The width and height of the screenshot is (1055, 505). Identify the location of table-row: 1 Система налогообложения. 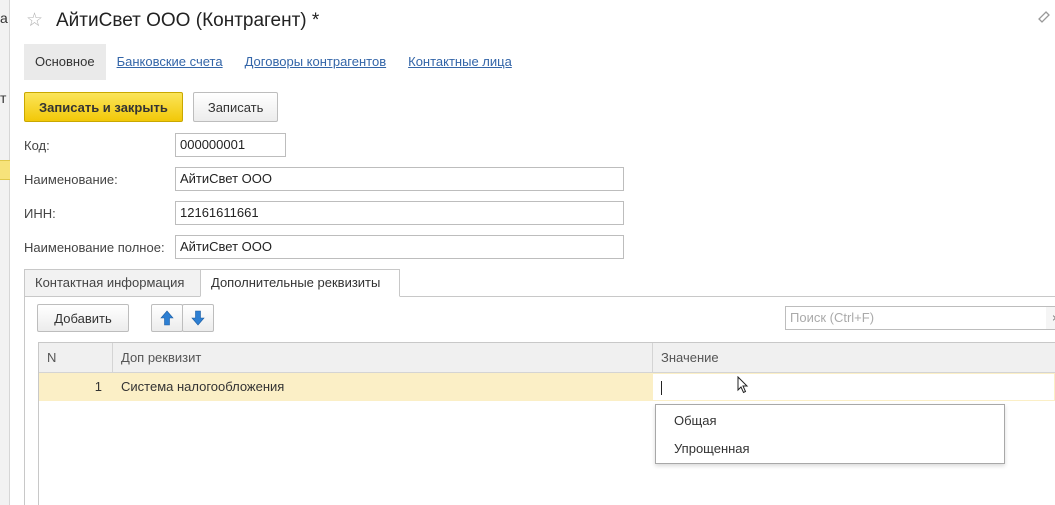
(547, 387).